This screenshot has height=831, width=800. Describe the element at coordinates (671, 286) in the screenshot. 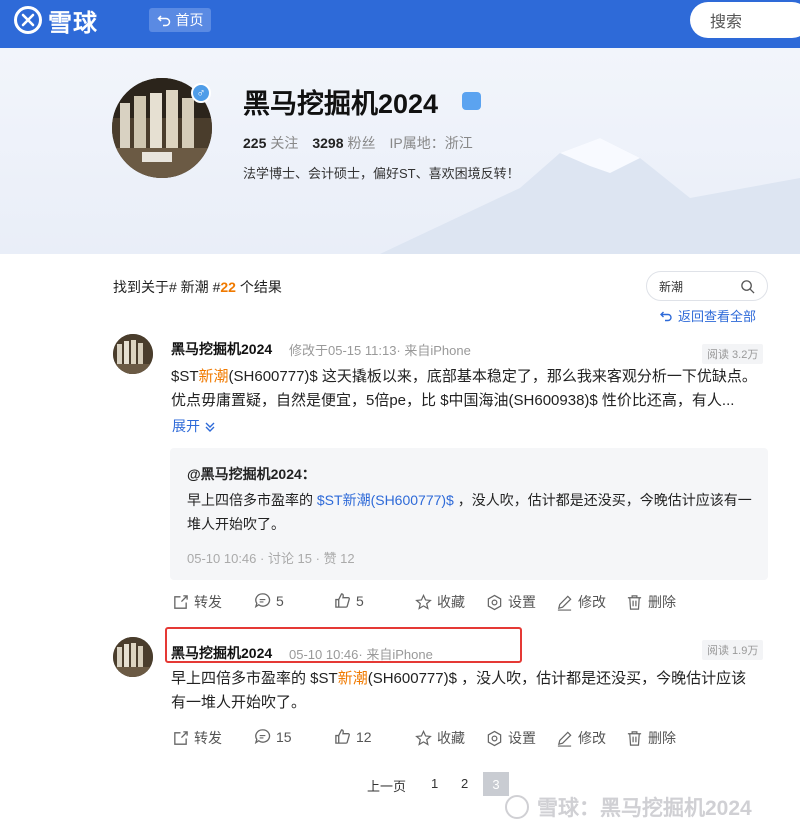

I see `post-search-value: 新潮` at that location.